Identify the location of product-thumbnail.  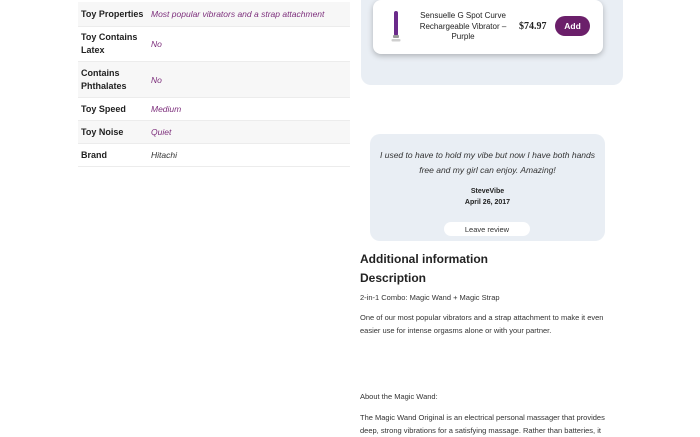
(396, 27).